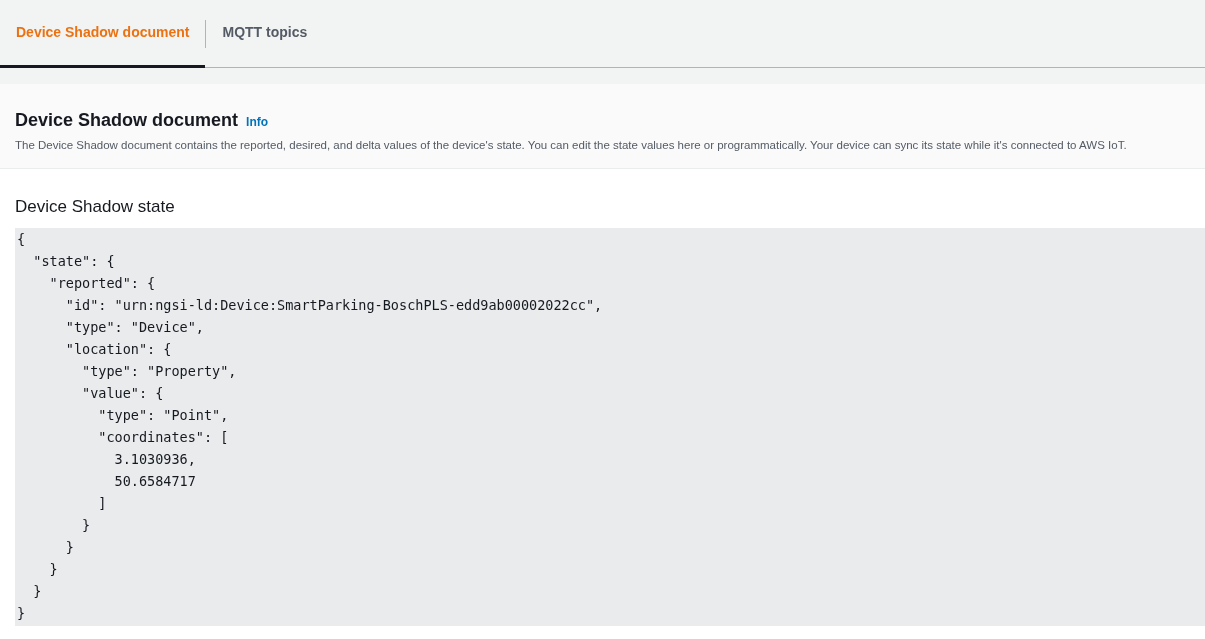 The height and width of the screenshot is (639, 1205). Describe the element at coordinates (127, 120) in the screenshot. I see `section-title: Device Shadow document` at that location.